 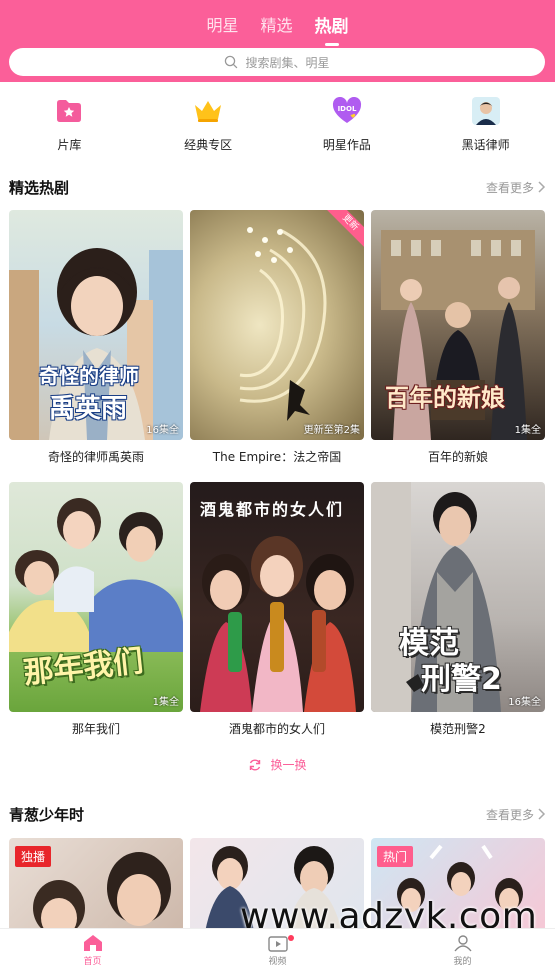 I want to click on category-black-lawyer: 黑话律师, so click(x=485, y=124).